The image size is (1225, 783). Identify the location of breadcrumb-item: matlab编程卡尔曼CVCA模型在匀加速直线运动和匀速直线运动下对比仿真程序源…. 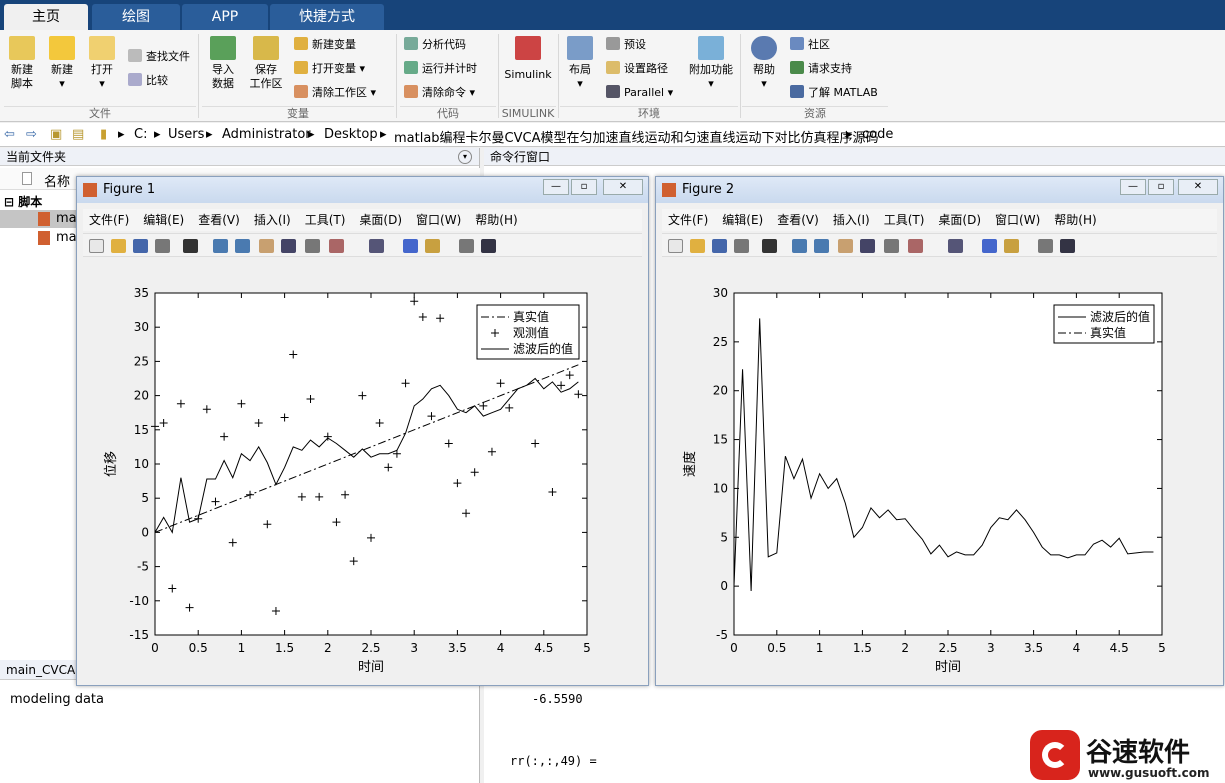
(636, 136).